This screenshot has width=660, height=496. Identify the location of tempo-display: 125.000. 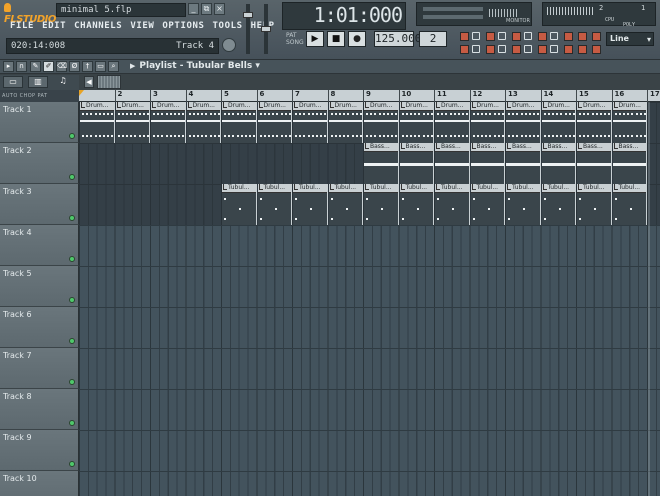
(397, 39).